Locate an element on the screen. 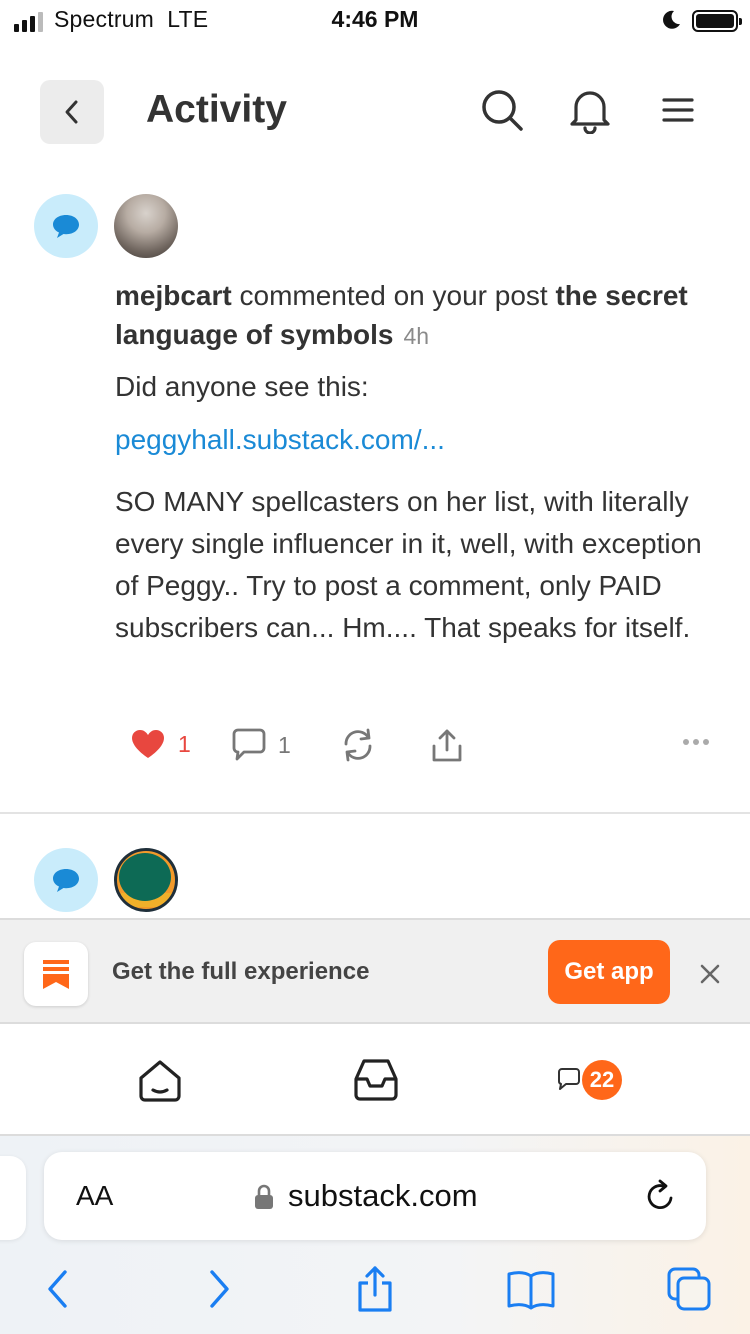  tabs-icon is located at coordinates (689, 1289).